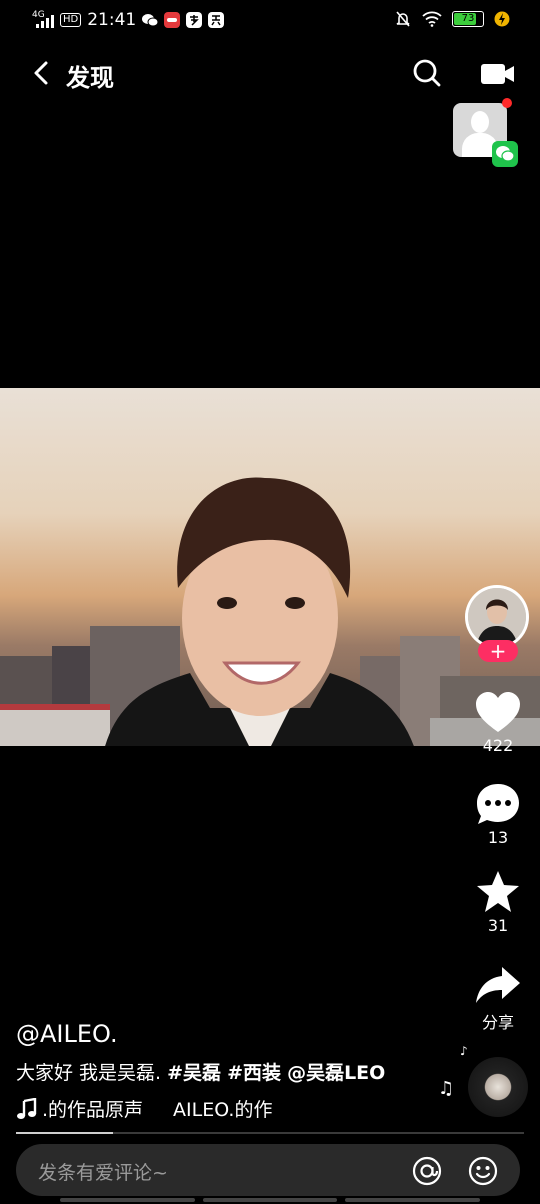 This screenshot has height=1204, width=540. What do you see at coordinates (498, 804) in the screenshot?
I see `comment-icon` at bounding box center [498, 804].